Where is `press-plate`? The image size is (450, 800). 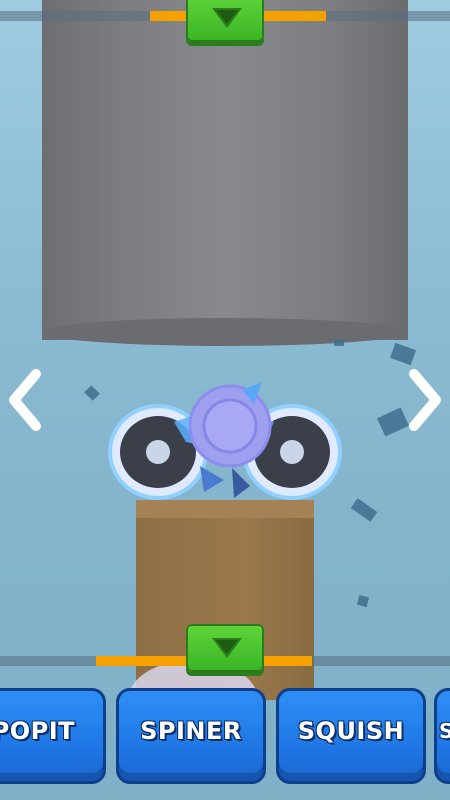
press-plate is located at coordinates (225, 332).